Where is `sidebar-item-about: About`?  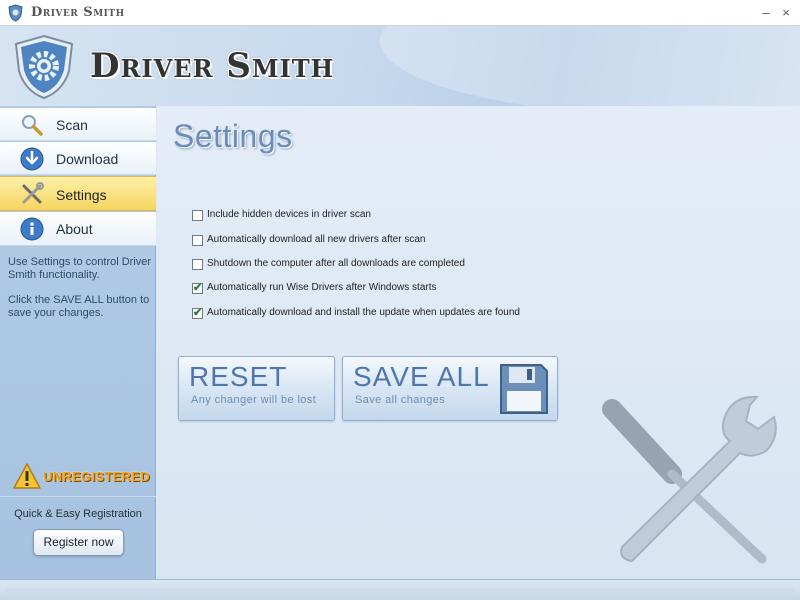
sidebar-item-about: About is located at coordinates (78, 229).